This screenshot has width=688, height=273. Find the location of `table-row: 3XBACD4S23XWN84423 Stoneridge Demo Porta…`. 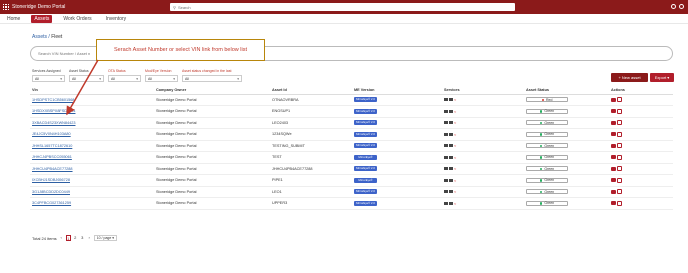

table-row: 3XBACD4S23XWN84423 Stoneridge Demo Porta… is located at coordinates (351, 123).